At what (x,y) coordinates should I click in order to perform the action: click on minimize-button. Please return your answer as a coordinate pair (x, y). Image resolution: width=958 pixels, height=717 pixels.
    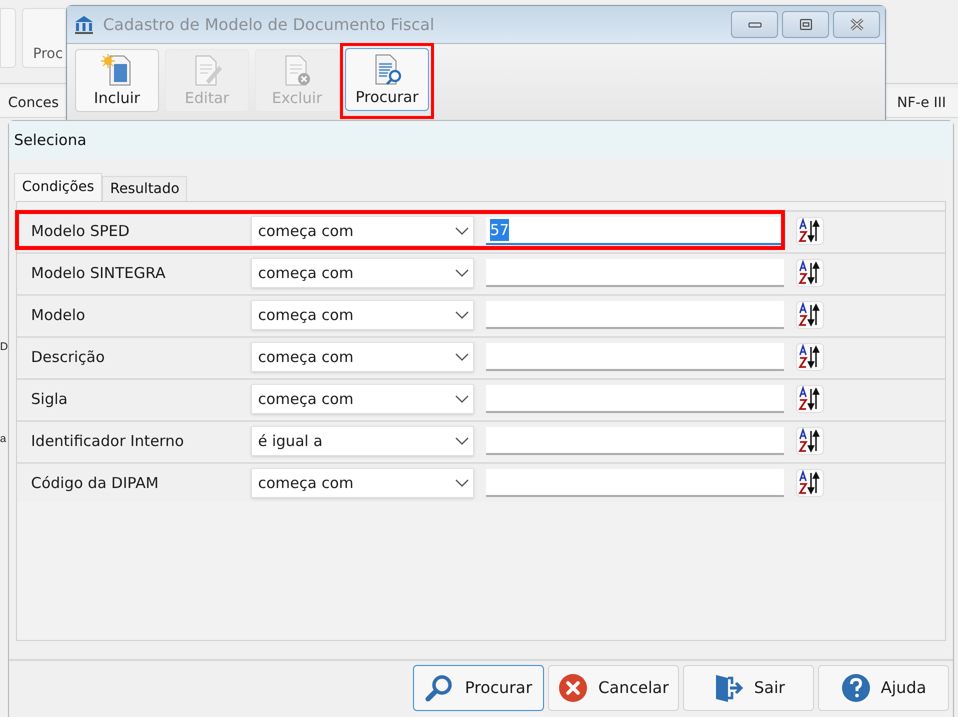
    Looking at the image, I should click on (754, 24).